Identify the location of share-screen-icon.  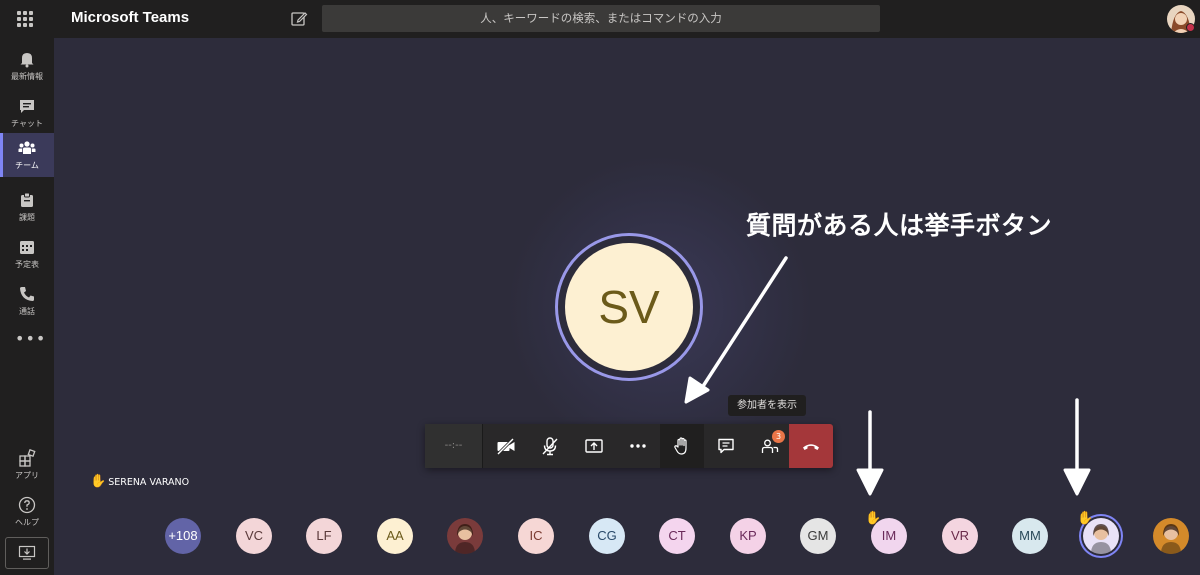
(594, 446).